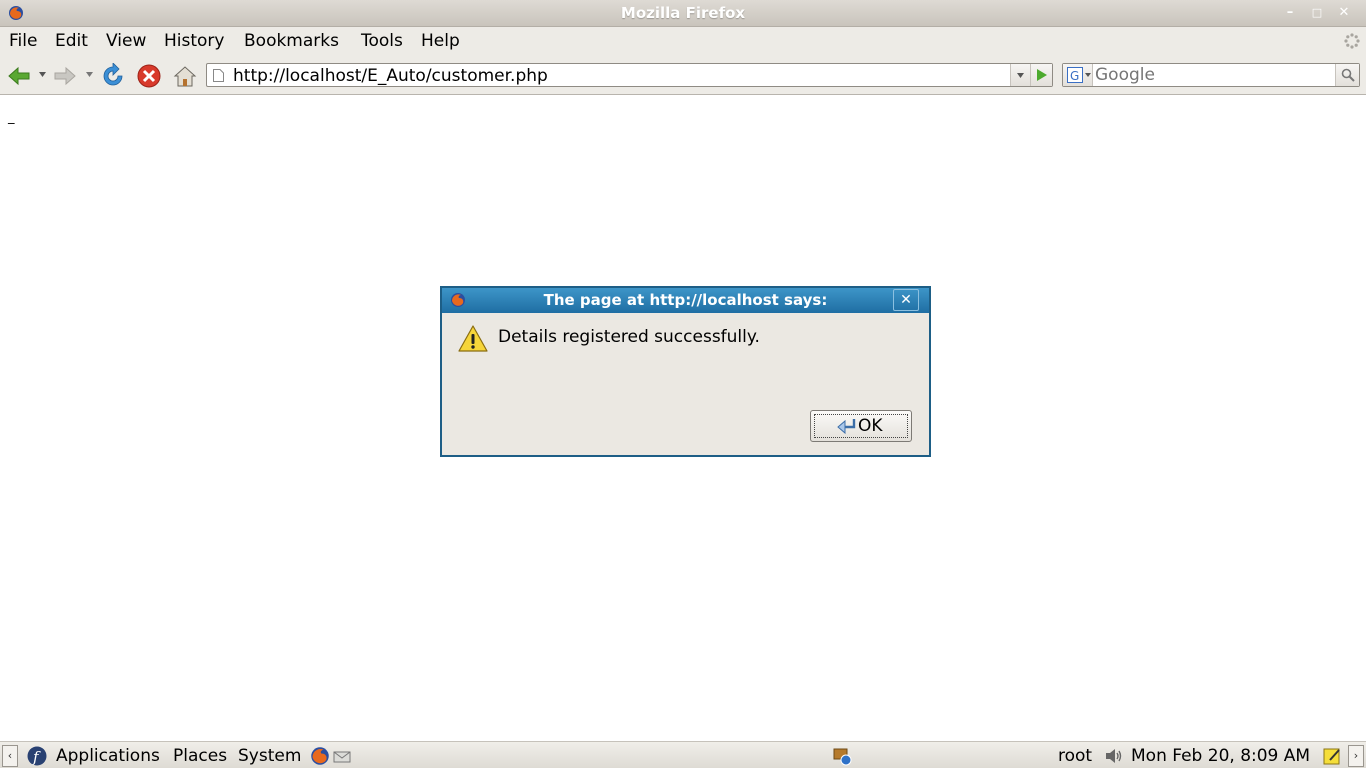 The image size is (1366, 768). Describe the element at coordinates (629, 75) in the screenshot. I see `url-bar: http://localhost/E_Auto/customer.php` at that location.